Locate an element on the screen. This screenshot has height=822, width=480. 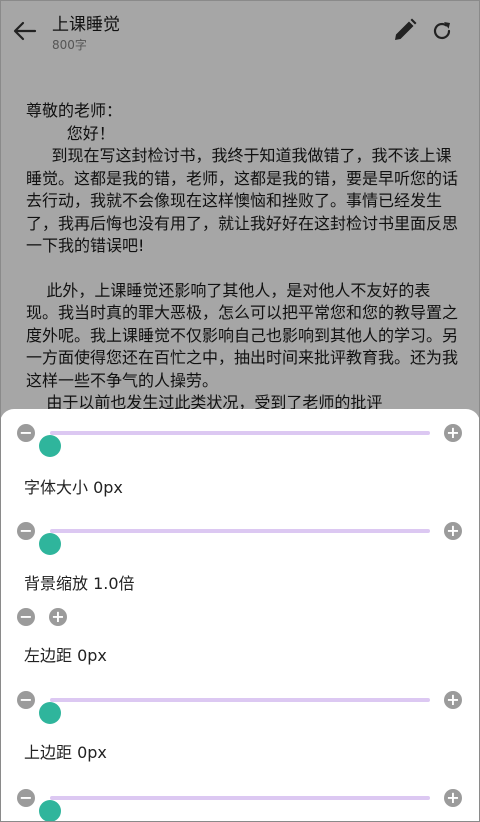
refresh-icon is located at coordinates (442, 31).